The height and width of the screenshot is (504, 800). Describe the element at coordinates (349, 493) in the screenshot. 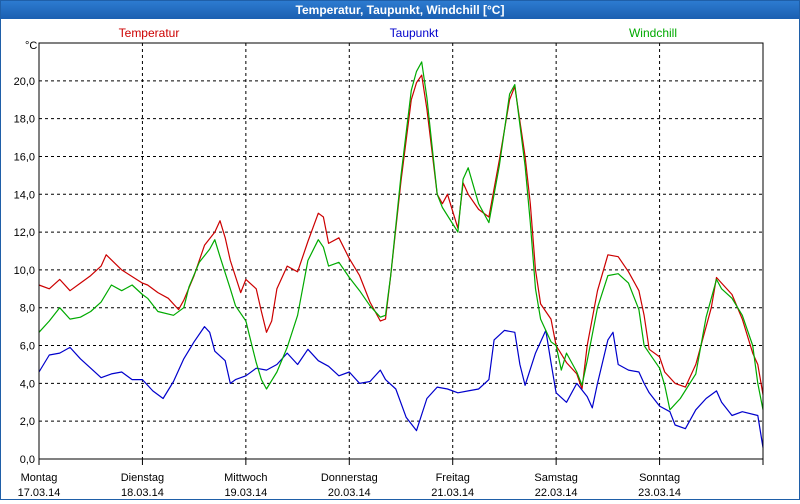

I see `x-tick-date: 20.03.14` at that location.